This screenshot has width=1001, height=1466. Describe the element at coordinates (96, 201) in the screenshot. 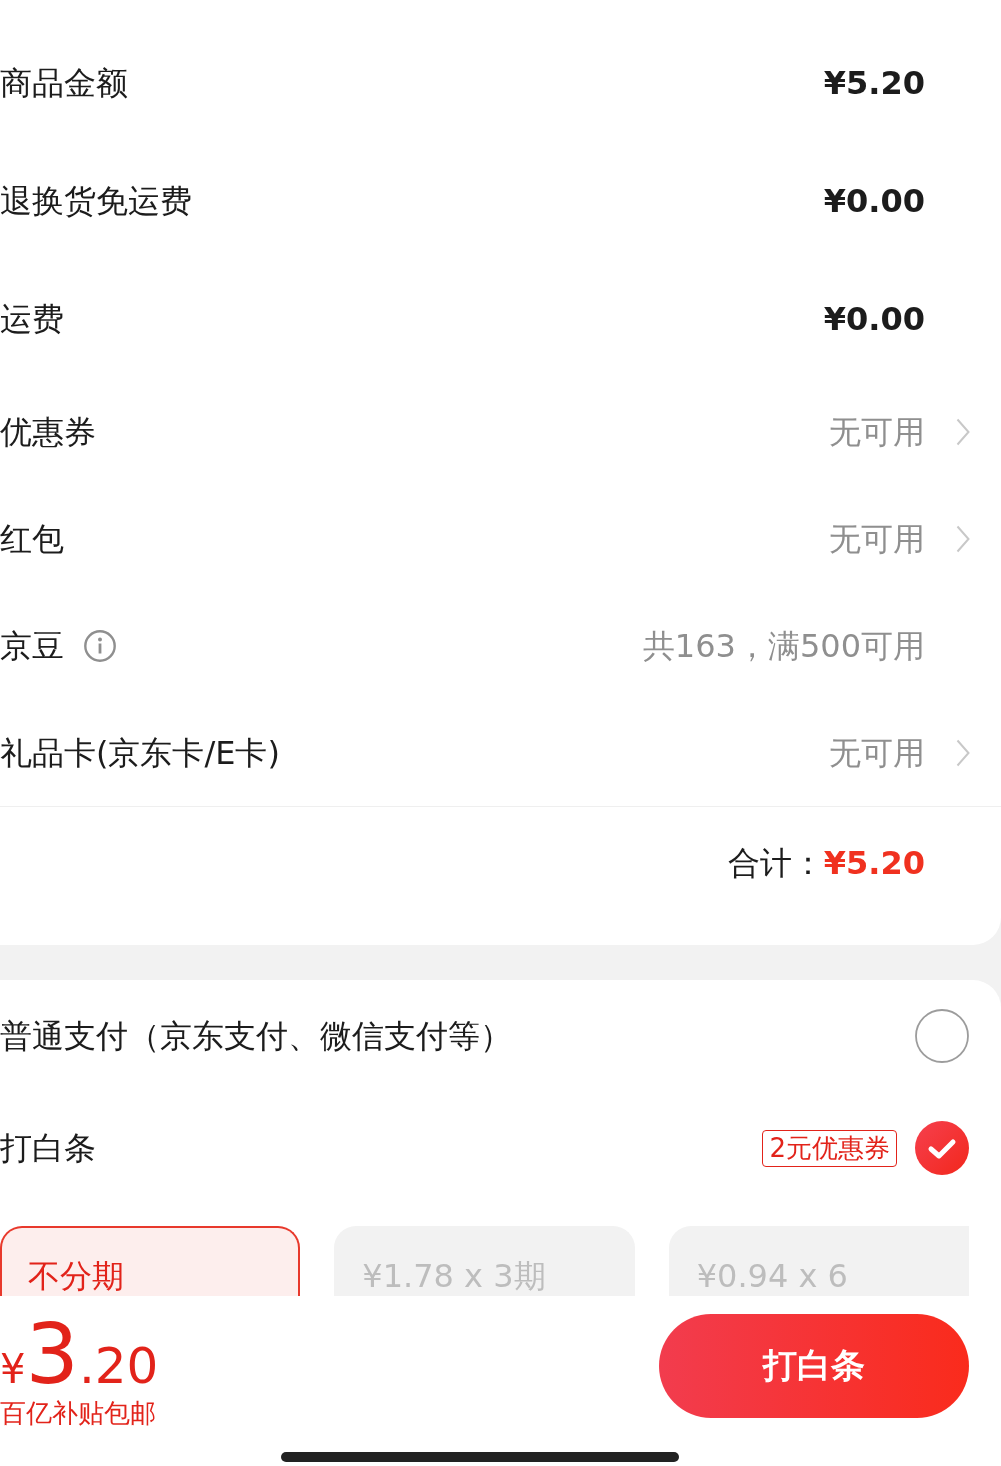

I see `fee-label: 退换货免运费` at that location.